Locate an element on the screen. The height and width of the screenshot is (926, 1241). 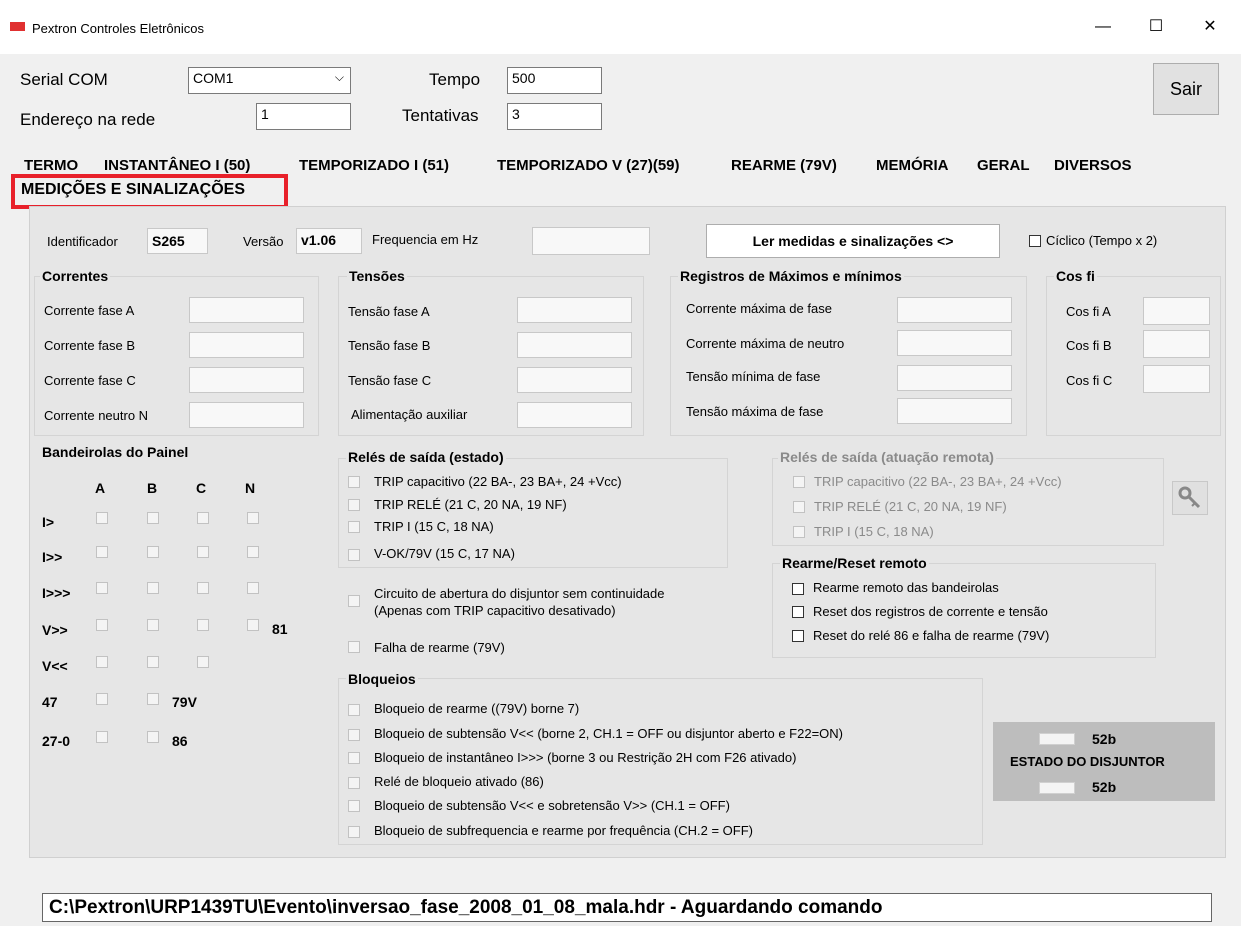
reset-rele-86-label: Reset do relé 86 e falha de rearme (79V) is located at coordinates (931, 635).